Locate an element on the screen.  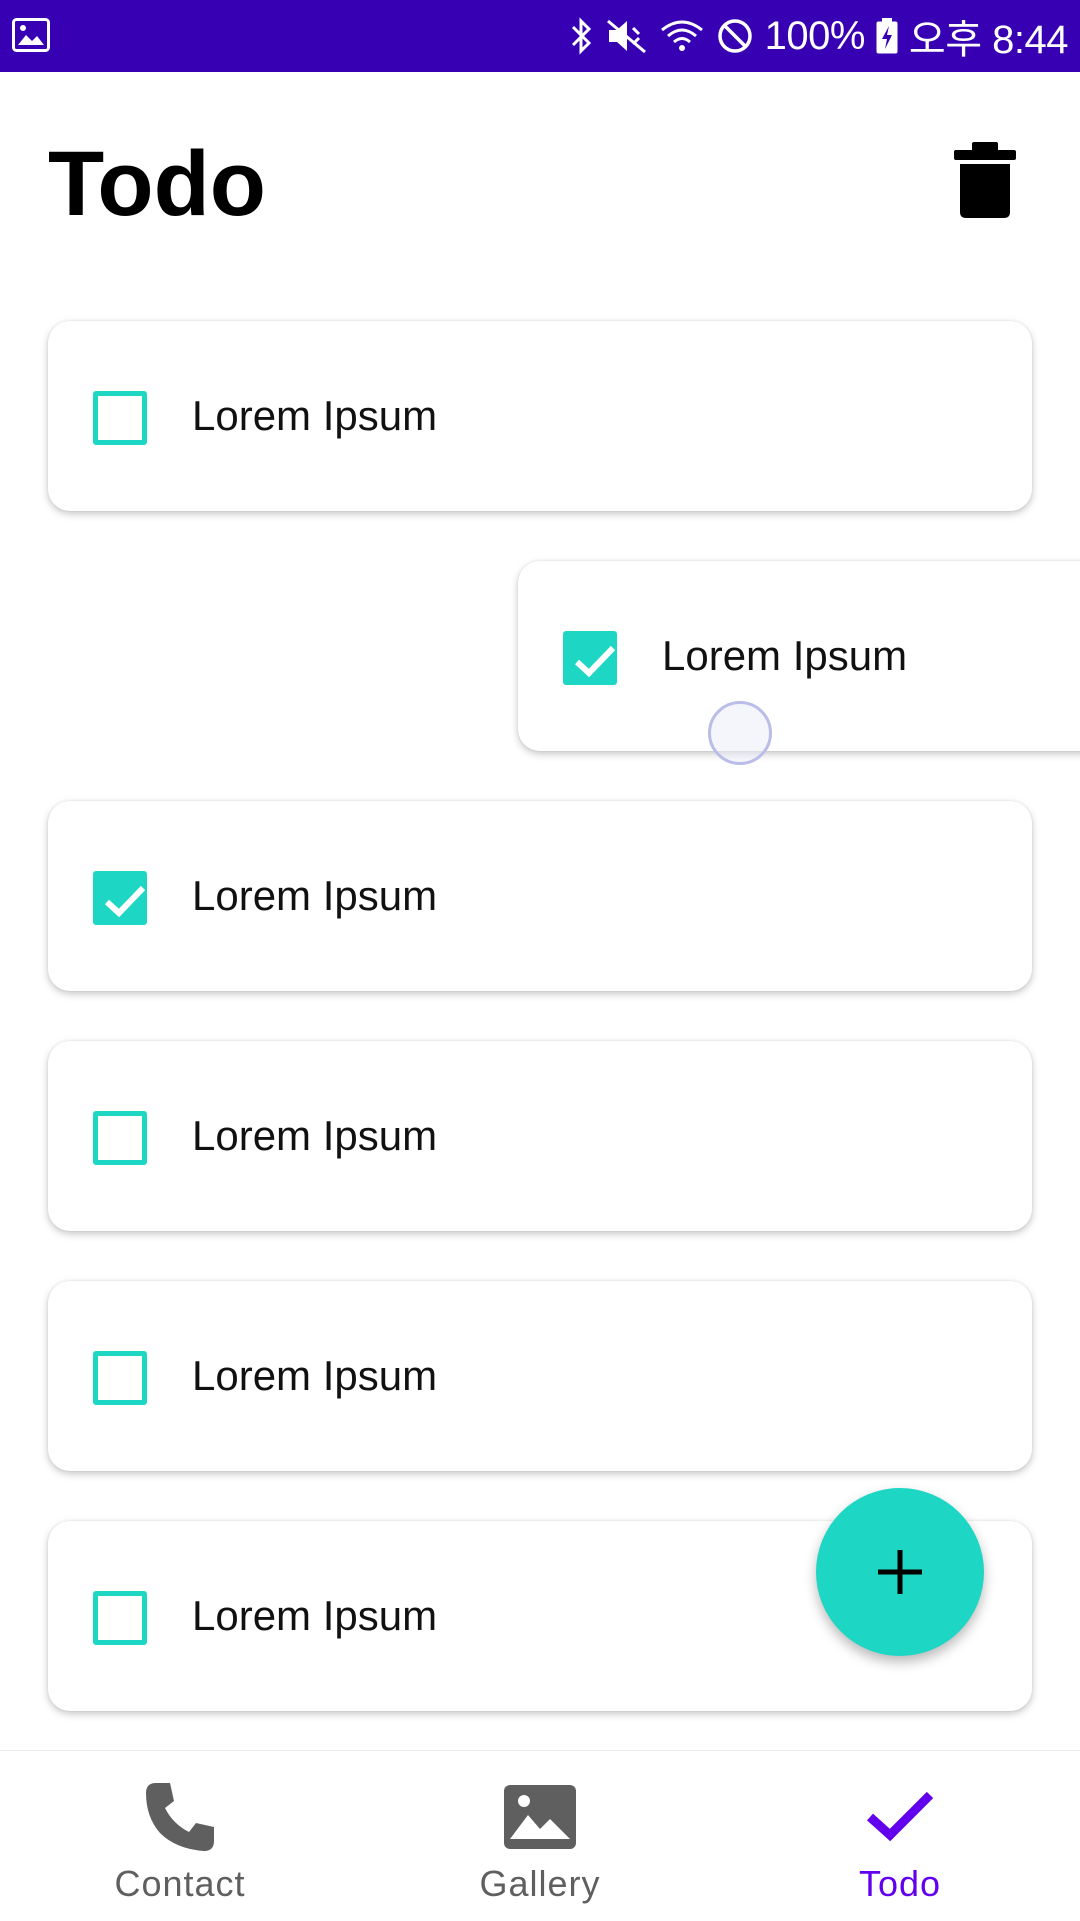
nav-label-contact: Contact is located at coordinates (180, 1883).